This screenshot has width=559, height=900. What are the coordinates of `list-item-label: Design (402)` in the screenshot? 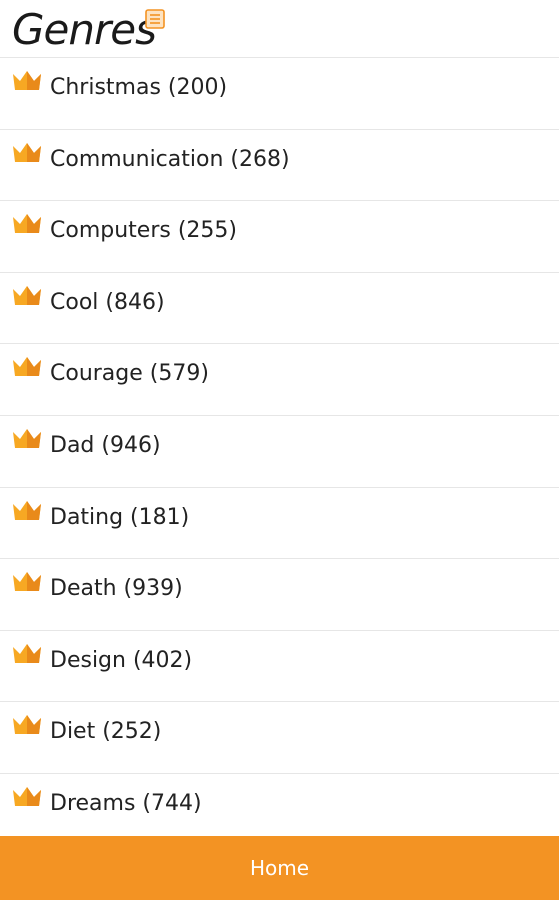 It's located at (121, 660).